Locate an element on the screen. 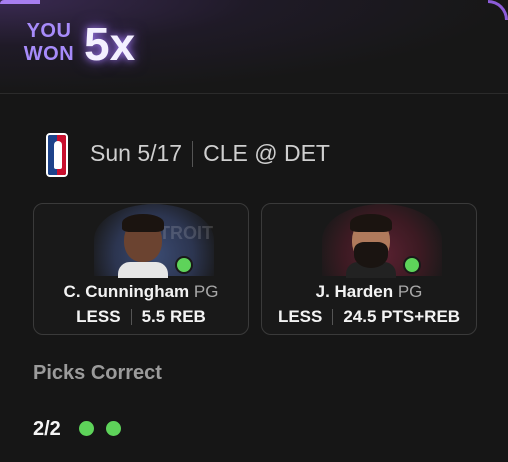 This screenshot has height=462, width=508. pick-line: LESS 24.5 PTS+REB is located at coordinates (369, 317).